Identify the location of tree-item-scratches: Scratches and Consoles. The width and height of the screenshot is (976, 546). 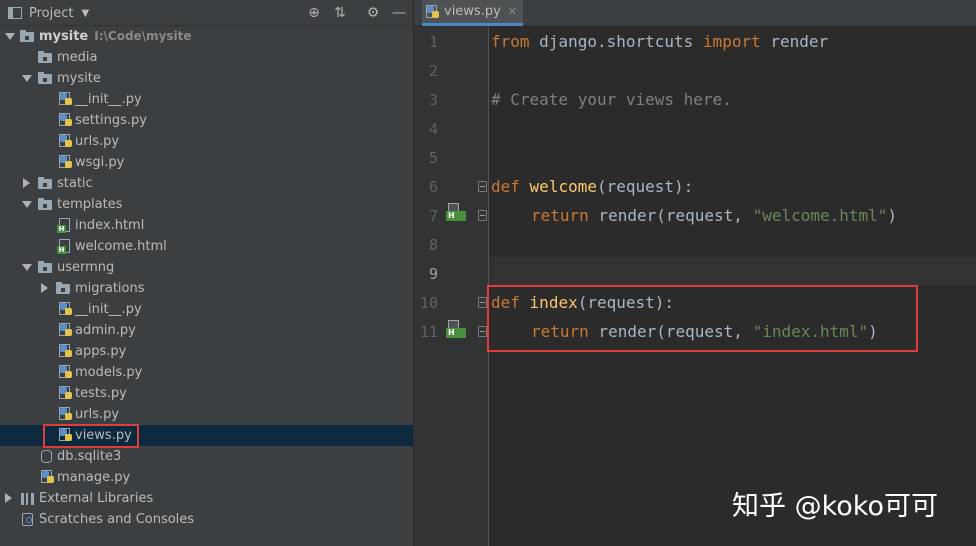
(206, 519).